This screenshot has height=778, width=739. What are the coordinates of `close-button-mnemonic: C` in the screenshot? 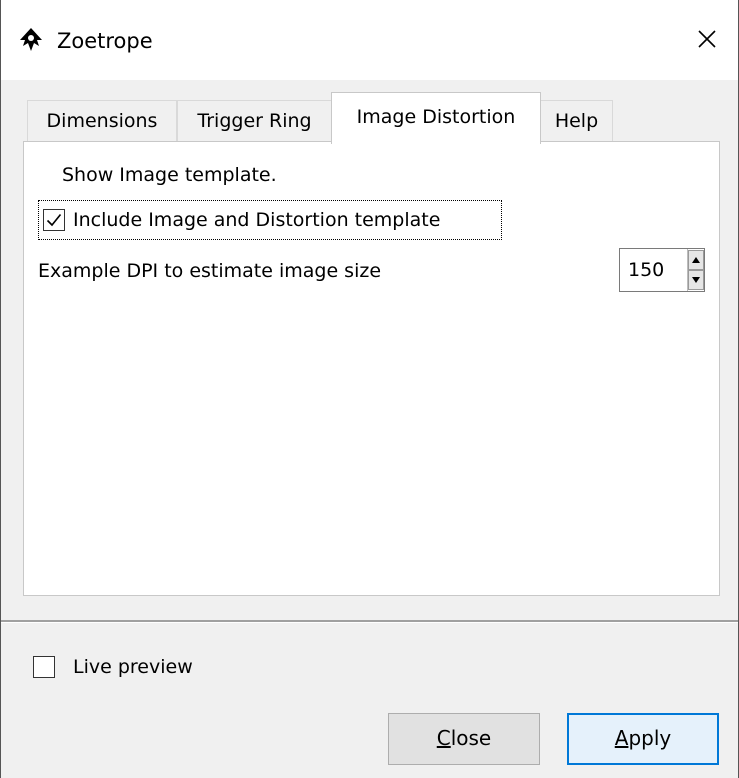 It's located at (443, 738).